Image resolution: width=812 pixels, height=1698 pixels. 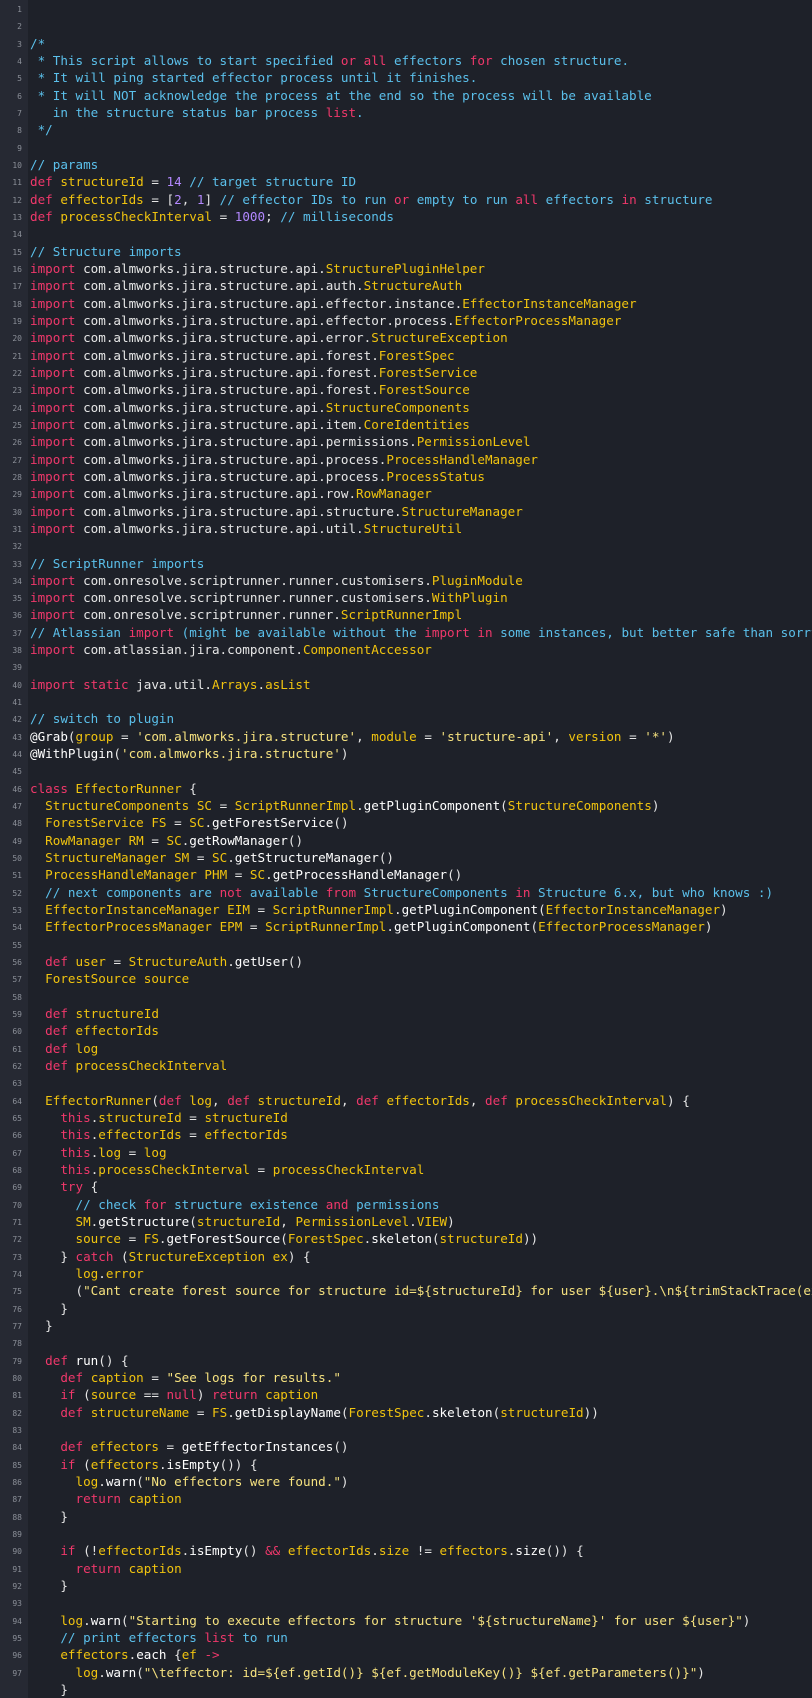 I want to click on code-line: 13 // Structure imports, so click(x=406, y=233).